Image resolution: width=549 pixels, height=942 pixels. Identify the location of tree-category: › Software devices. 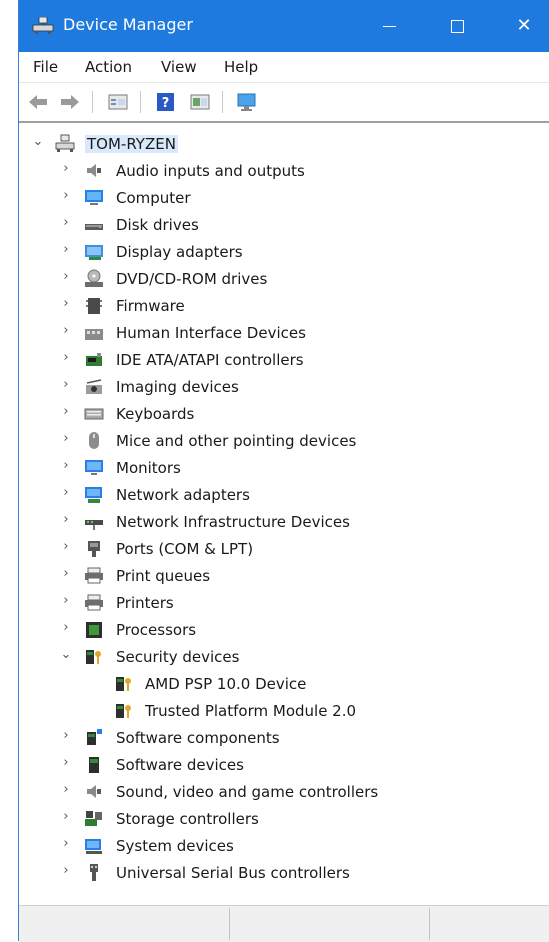
(284, 765).